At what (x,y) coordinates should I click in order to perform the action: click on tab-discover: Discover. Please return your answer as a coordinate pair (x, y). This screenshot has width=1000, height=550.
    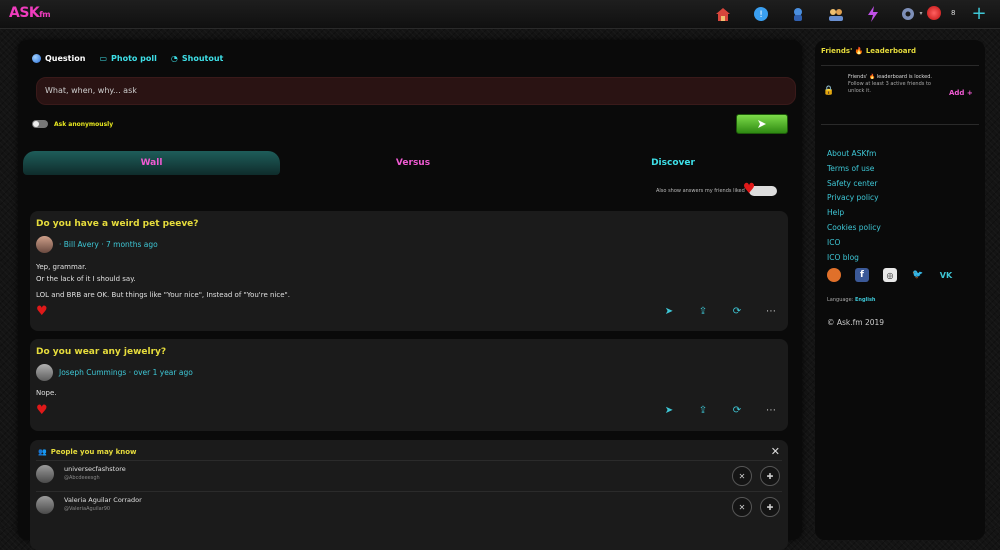
    Looking at the image, I should click on (673, 163).